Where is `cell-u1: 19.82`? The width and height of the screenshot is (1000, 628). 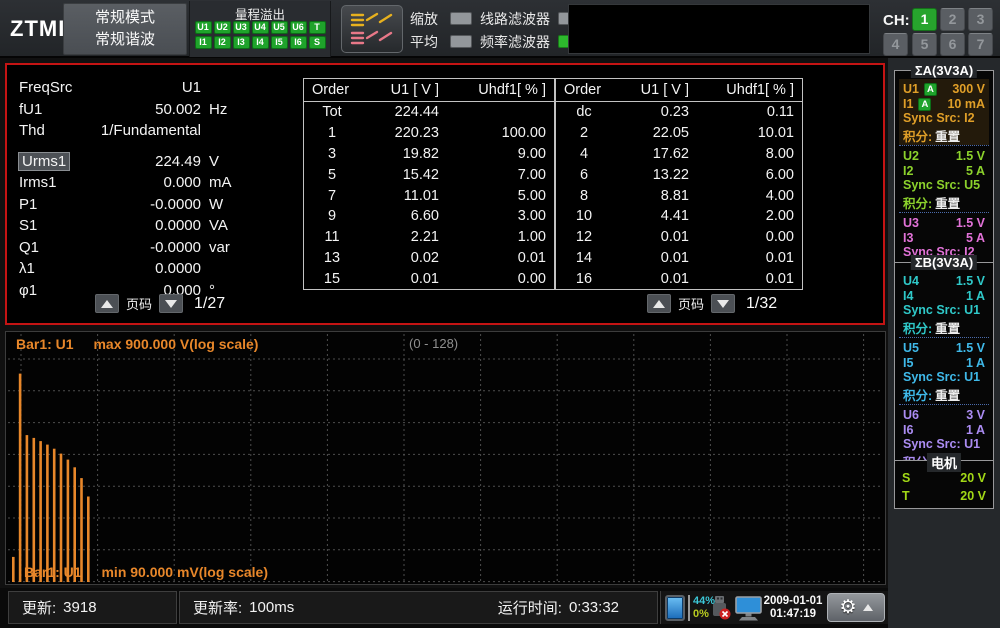
cell-u1: 19.82 is located at coordinates (420, 153).